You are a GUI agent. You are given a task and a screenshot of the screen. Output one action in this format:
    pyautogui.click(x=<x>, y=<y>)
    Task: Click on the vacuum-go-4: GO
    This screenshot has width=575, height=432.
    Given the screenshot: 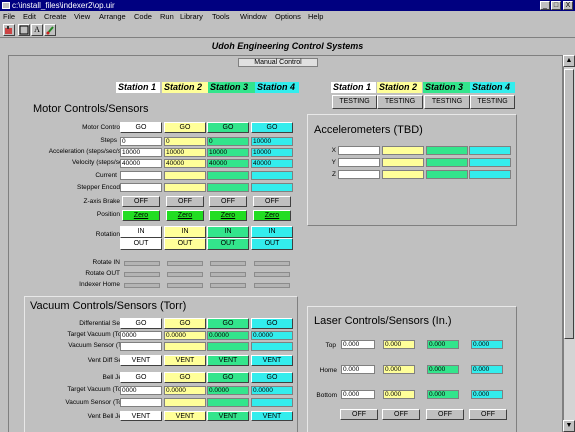 What is the action you would take?
    pyautogui.click(x=272, y=323)
    